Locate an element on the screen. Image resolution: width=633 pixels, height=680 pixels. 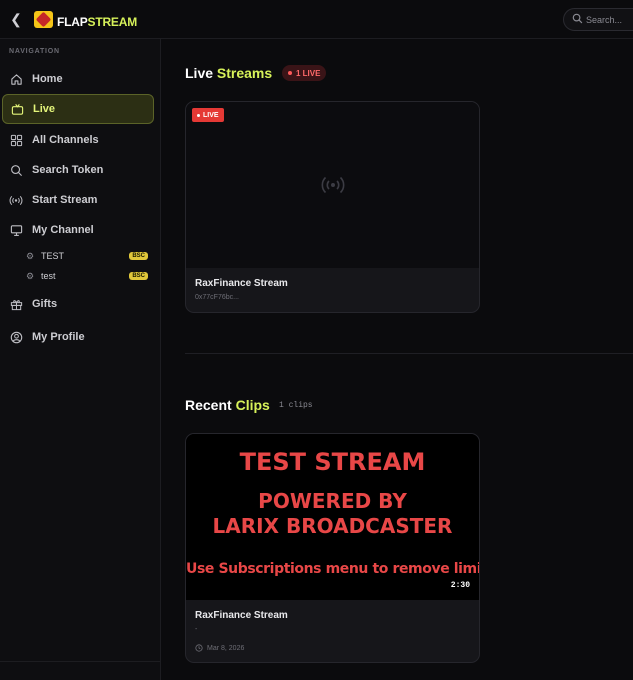
user-circle-icon is located at coordinates (16, 337).